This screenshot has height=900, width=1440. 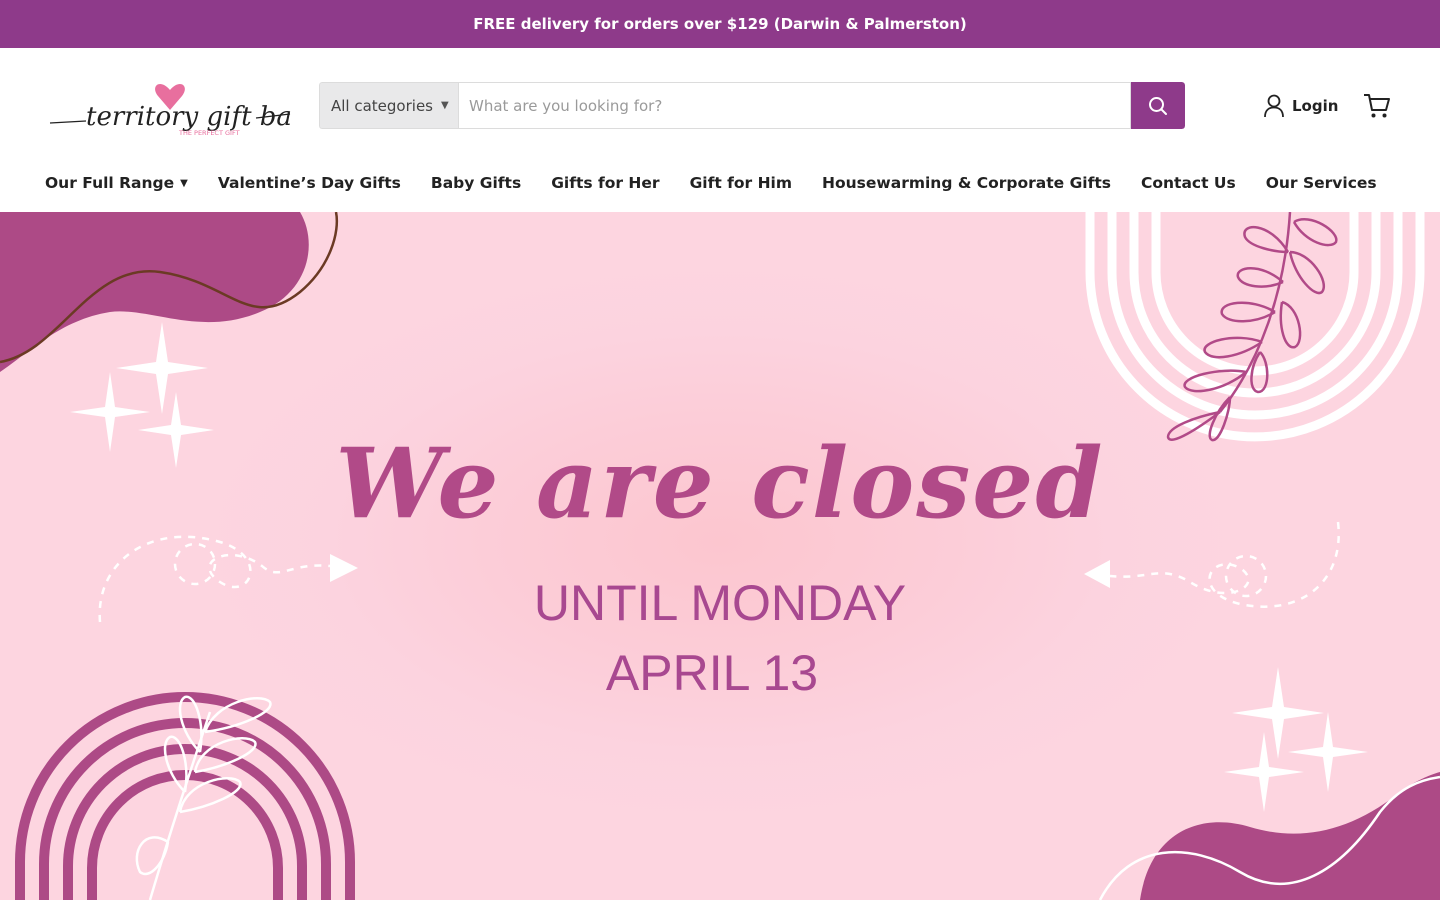 I want to click on hero-subline-1: UNTIL MONDAY, so click(x=720, y=603).